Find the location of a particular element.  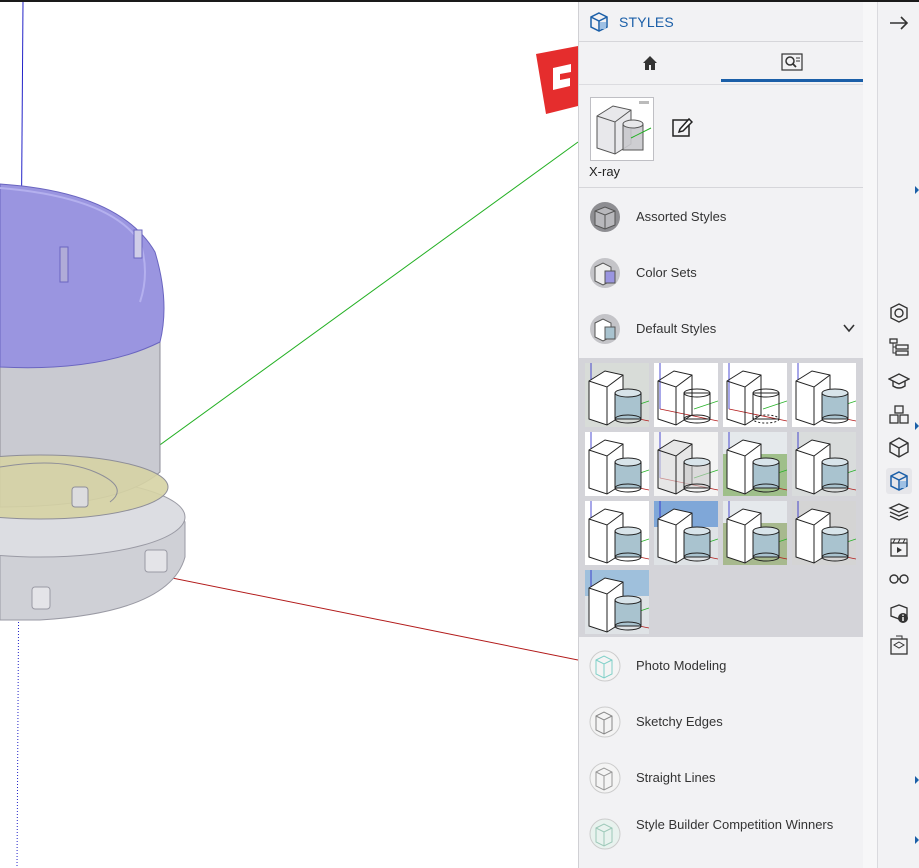

rail-button-styles is located at coordinates (899, 481).